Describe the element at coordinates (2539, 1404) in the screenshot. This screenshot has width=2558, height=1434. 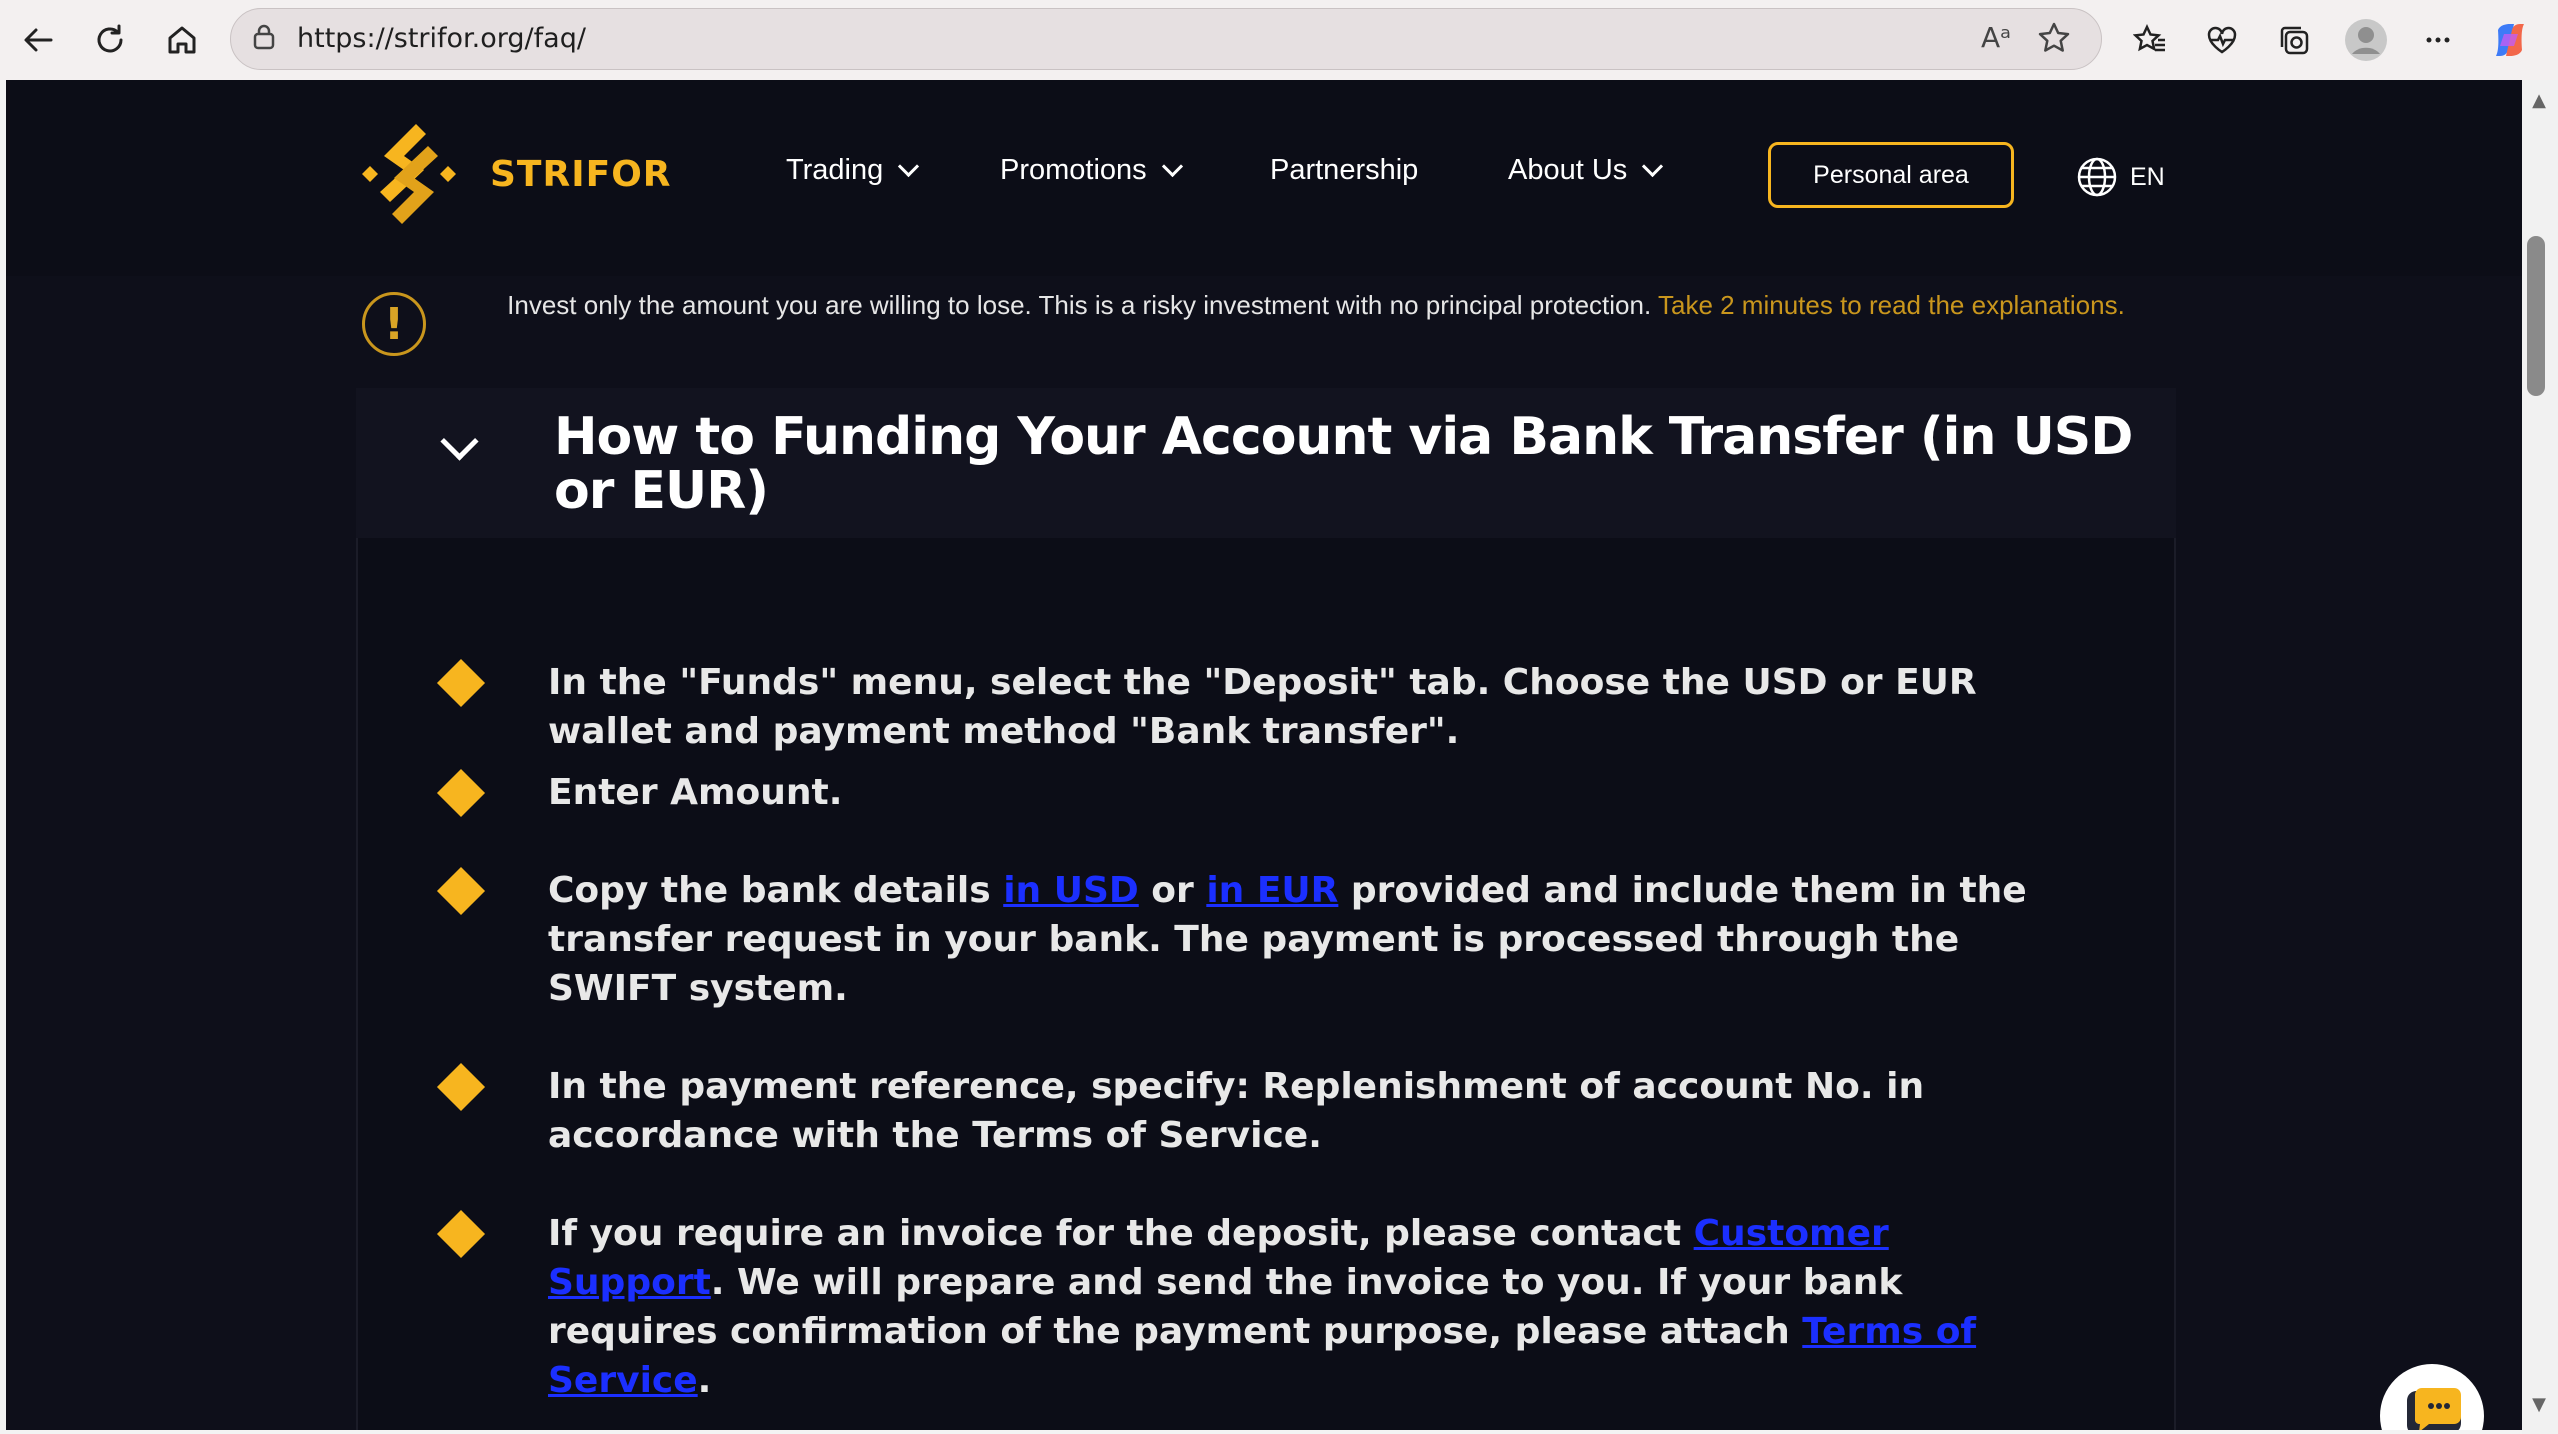
I see `scroll-down-arrow-icon: ▼` at that location.